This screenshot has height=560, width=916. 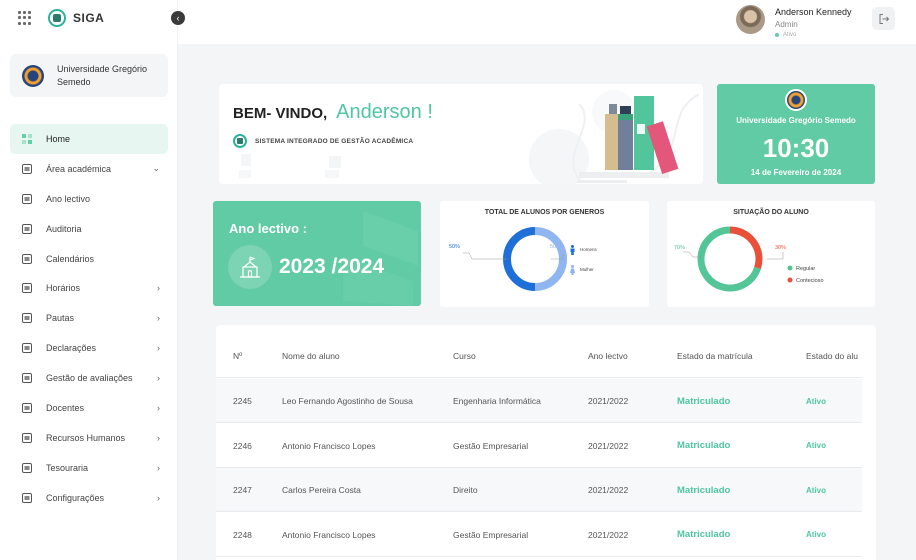 I want to click on sidebar-item-treasury: Tesouraria ›, so click(x=89, y=468).